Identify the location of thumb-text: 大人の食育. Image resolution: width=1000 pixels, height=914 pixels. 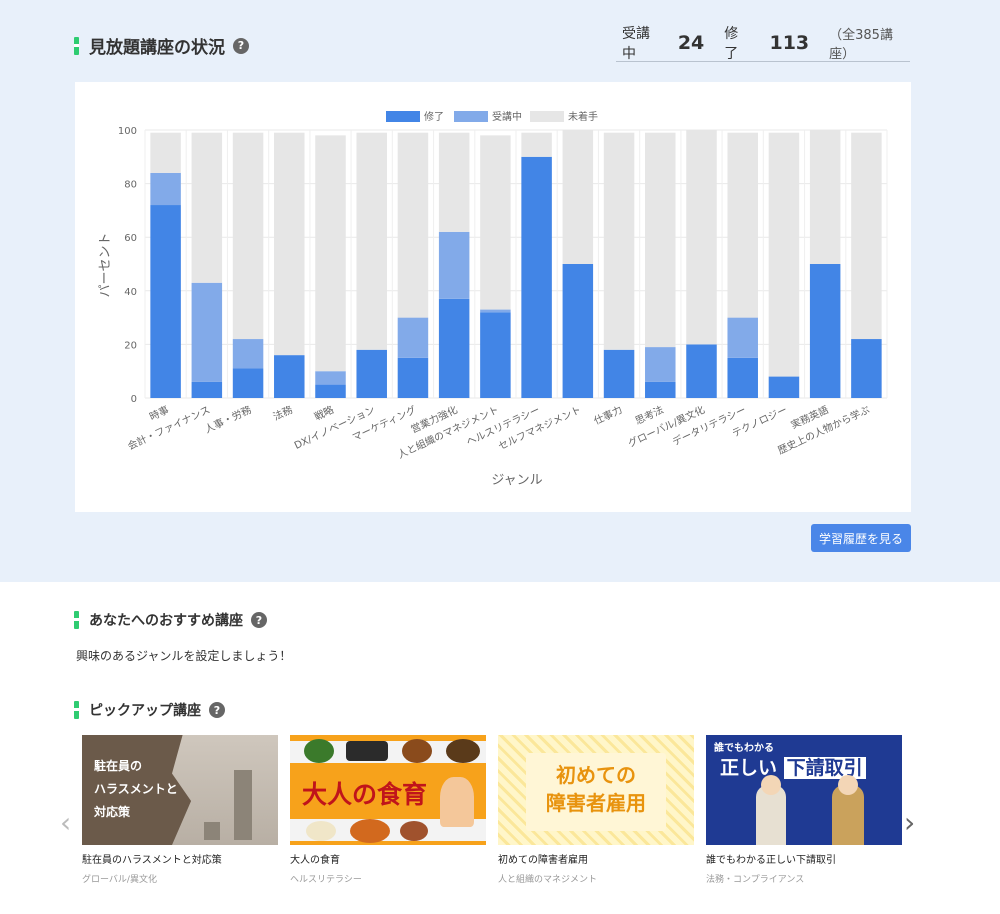
(365, 794).